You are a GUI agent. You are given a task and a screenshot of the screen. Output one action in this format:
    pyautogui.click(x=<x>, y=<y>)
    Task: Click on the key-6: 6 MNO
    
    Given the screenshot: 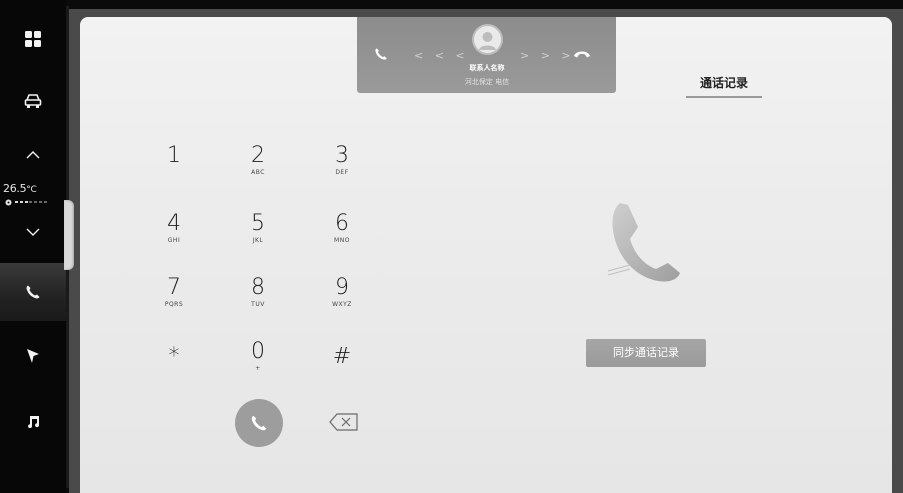 What is the action you would take?
    pyautogui.click(x=342, y=228)
    